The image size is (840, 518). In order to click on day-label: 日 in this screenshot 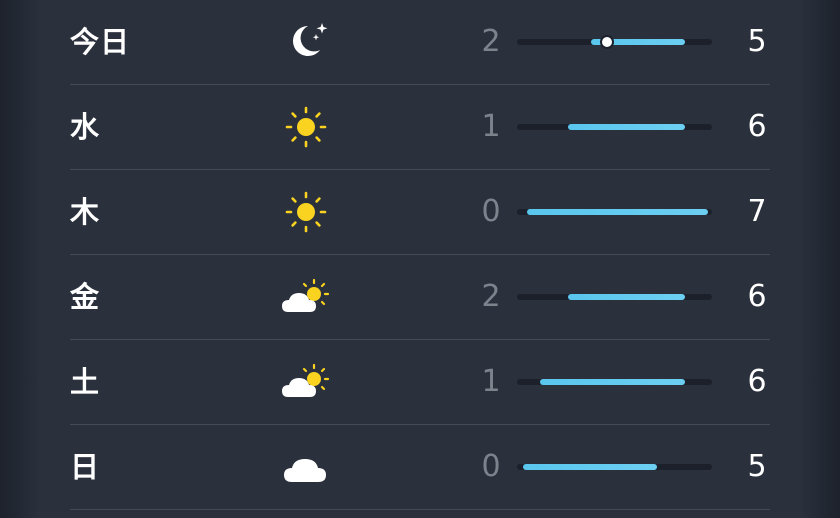, I will do `click(85, 467)`.